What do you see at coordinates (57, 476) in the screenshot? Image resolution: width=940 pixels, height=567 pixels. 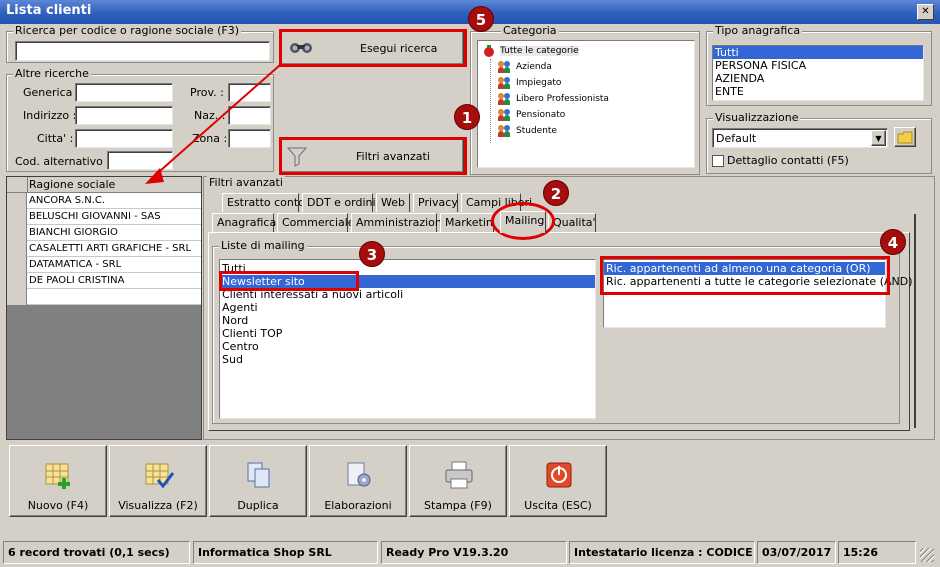 I see `new-record-icon` at bounding box center [57, 476].